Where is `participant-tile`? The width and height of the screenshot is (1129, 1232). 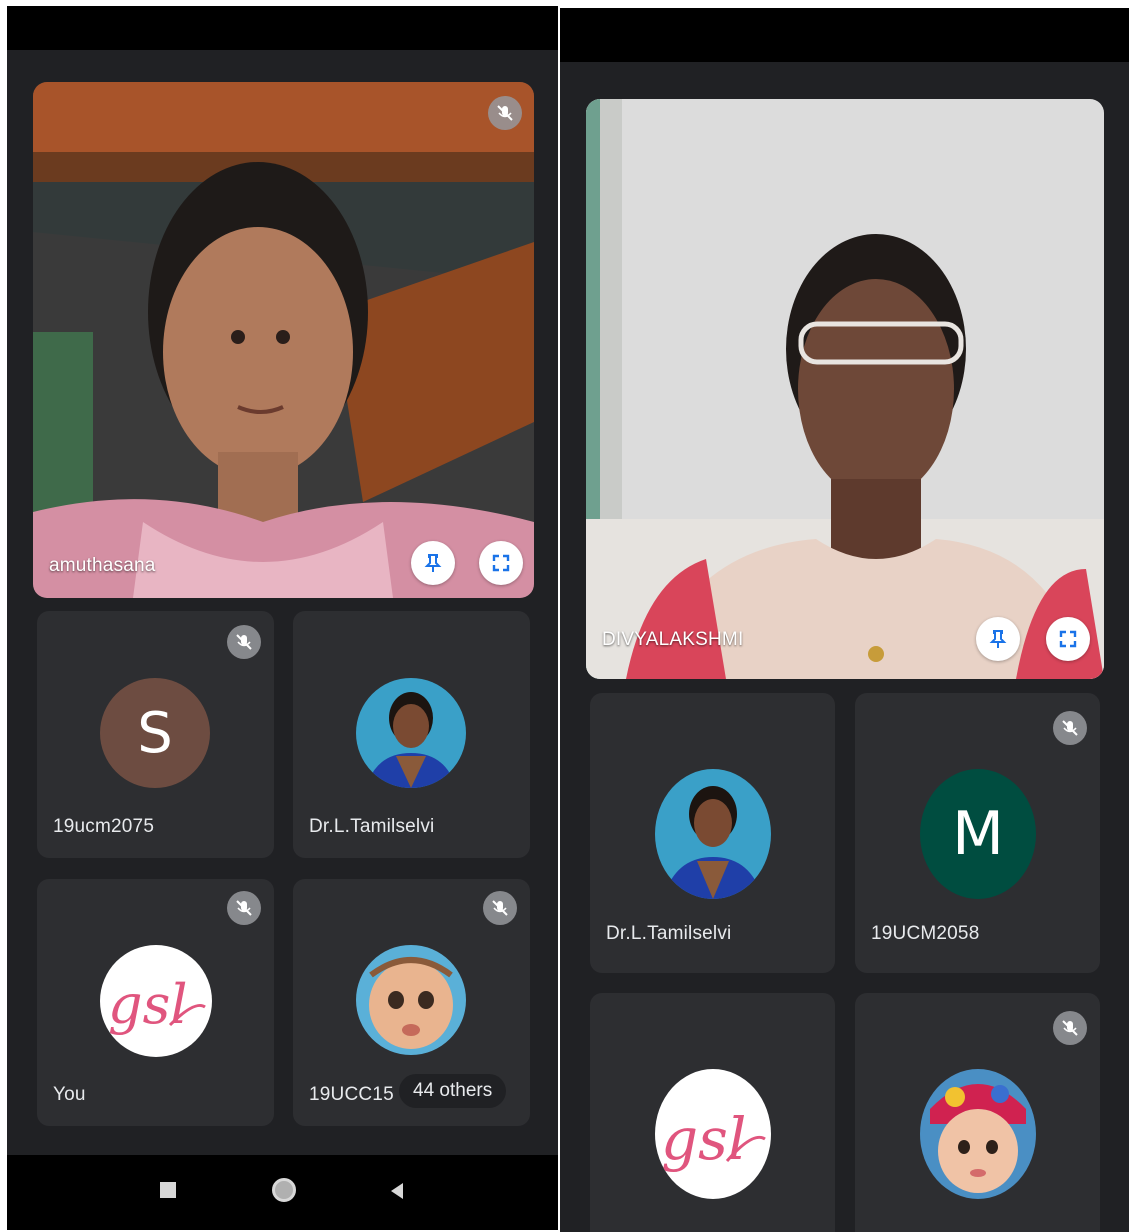
participant-tile is located at coordinates (977, 1112).